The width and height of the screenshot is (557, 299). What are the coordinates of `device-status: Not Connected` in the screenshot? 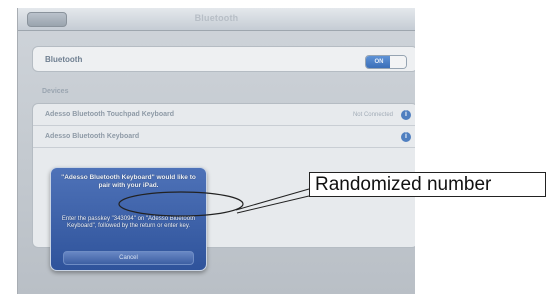 It's located at (372, 115).